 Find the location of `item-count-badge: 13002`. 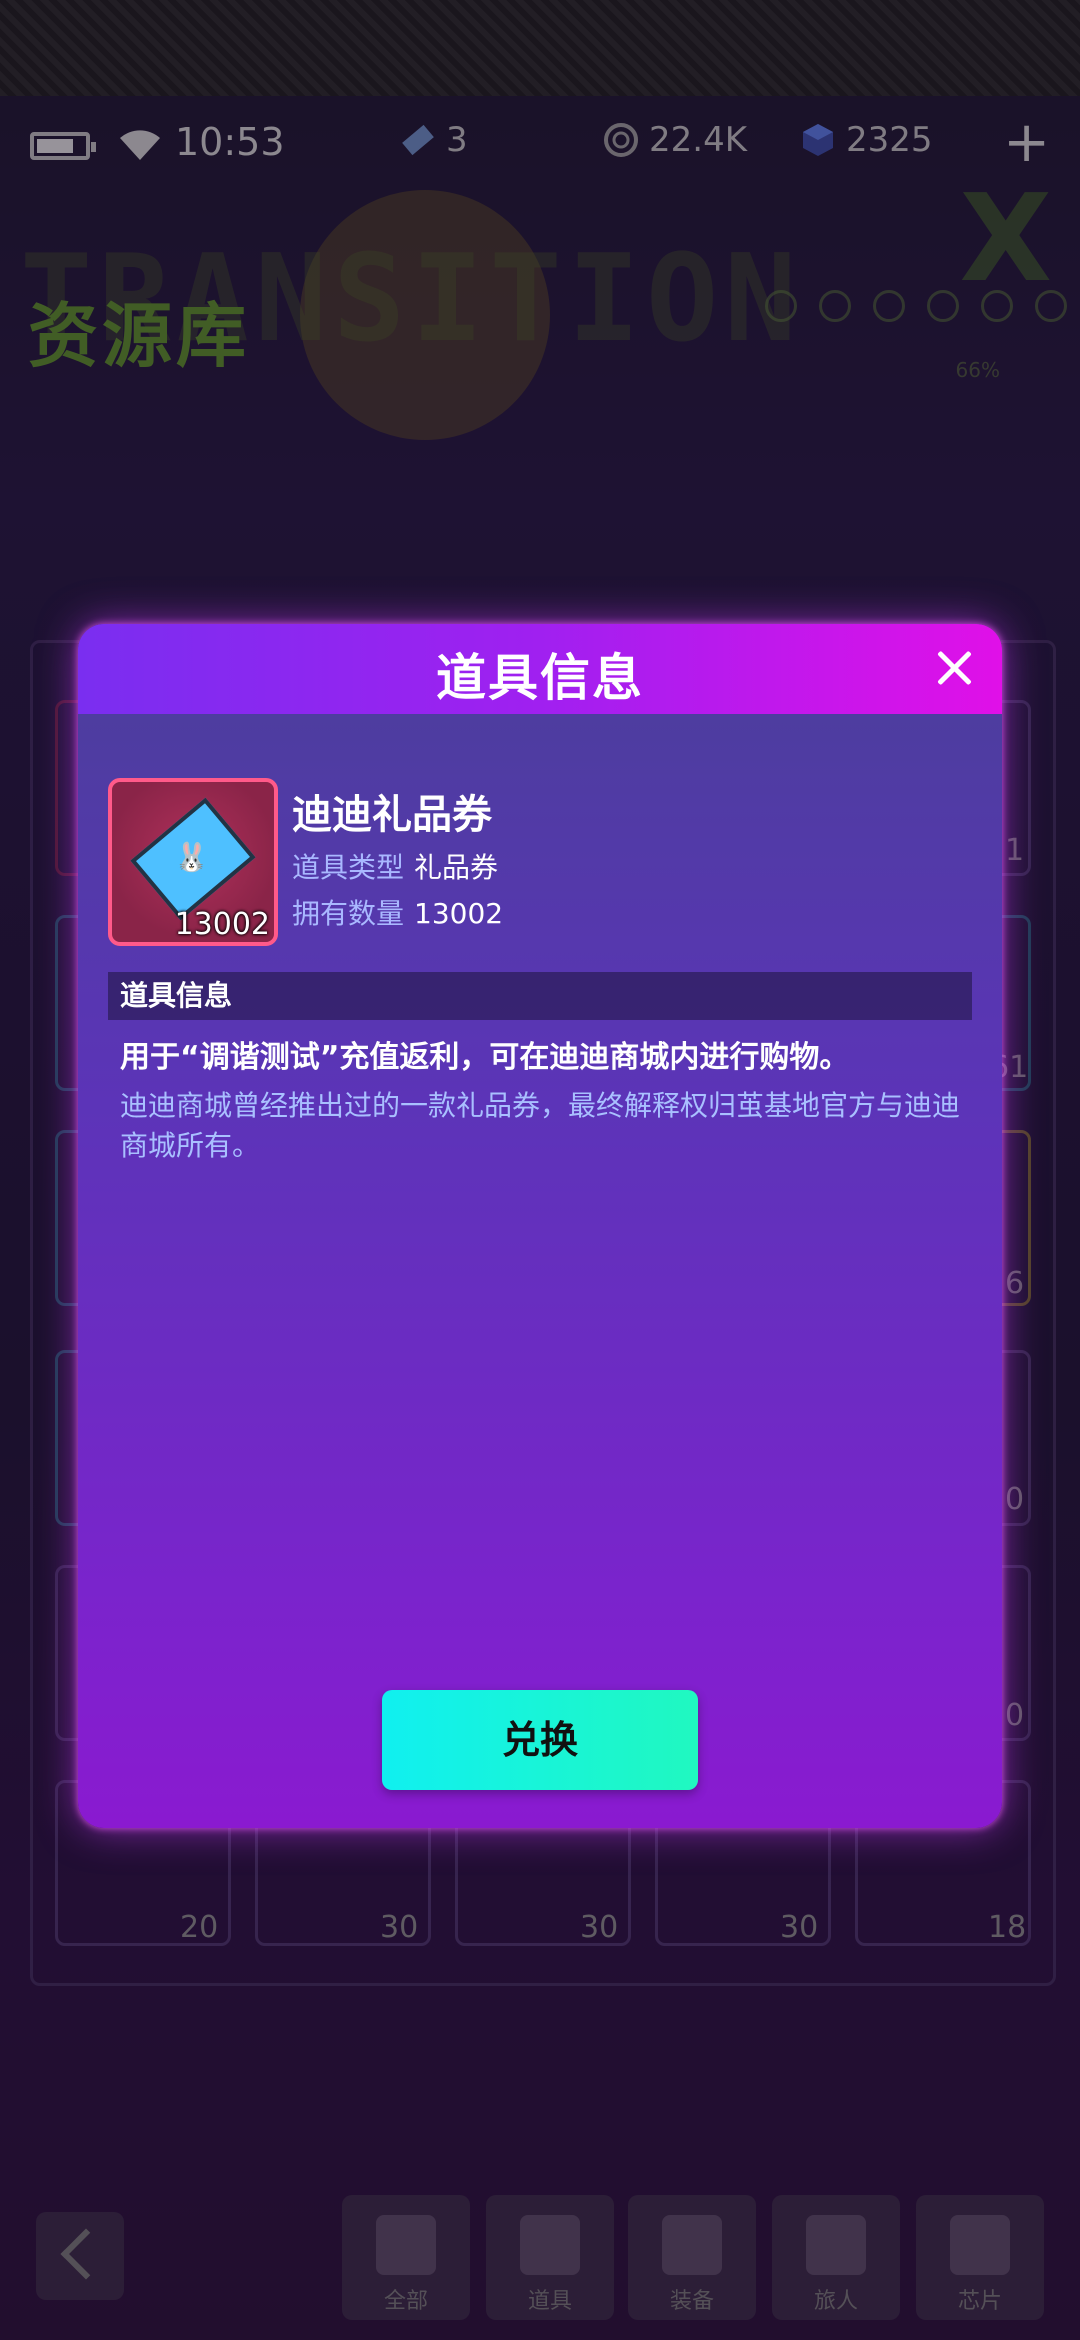

item-count-badge: 13002 is located at coordinates (222, 924).